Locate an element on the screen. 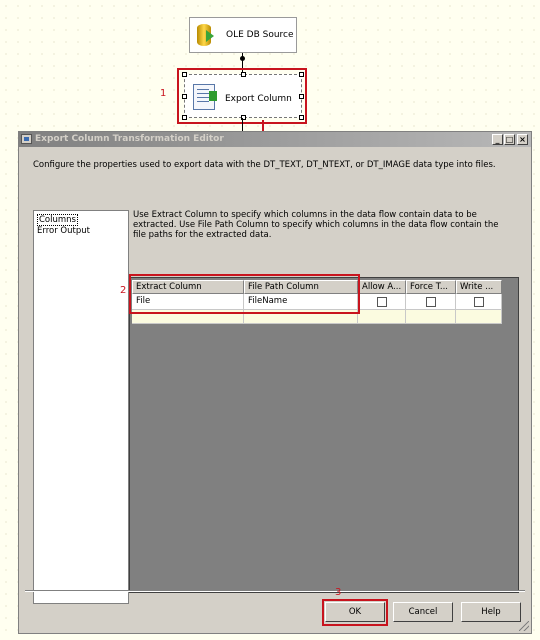  cell-force-truncate is located at coordinates (431, 302).